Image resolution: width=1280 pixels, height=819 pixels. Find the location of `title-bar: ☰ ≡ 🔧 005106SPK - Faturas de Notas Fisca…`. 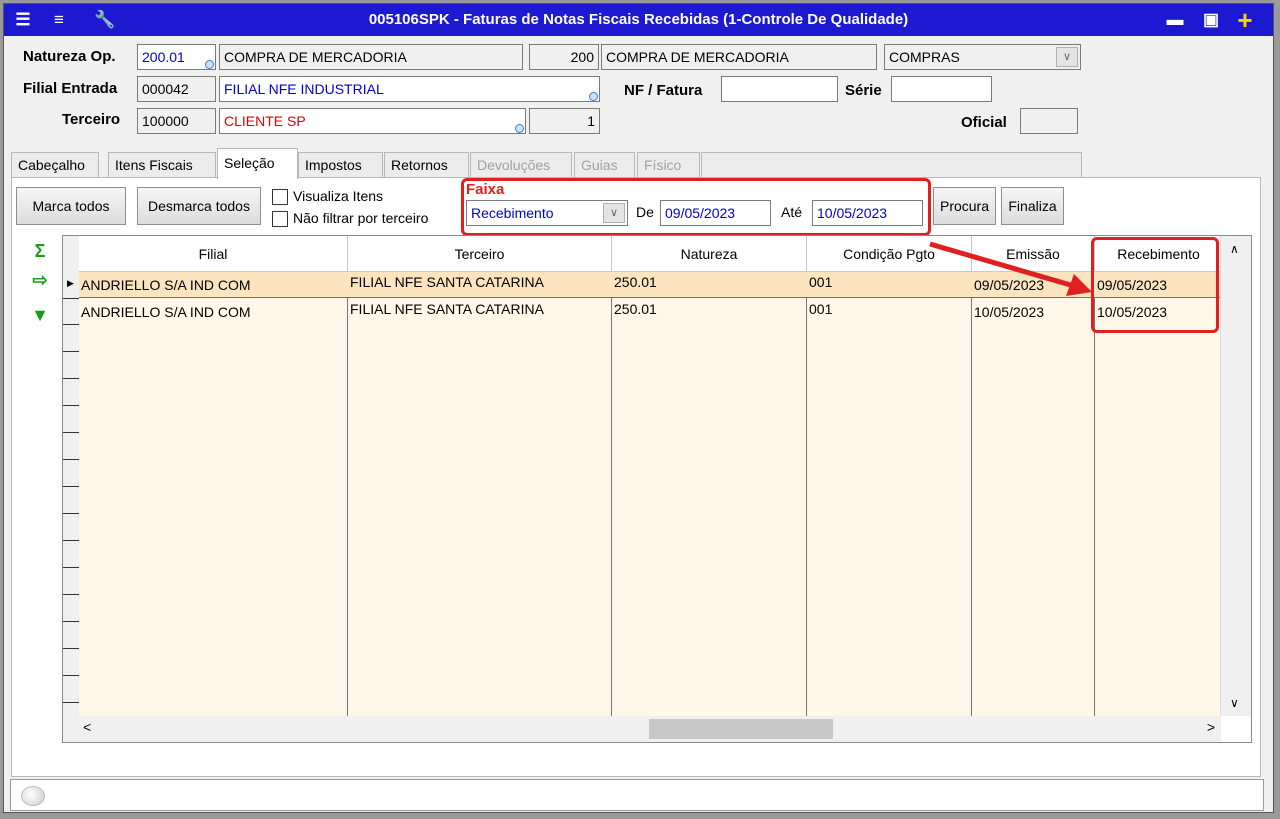

title-bar: ☰ ≡ 🔧 005106SPK - Faturas de Notas Fisca… is located at coordinates (638, 20).